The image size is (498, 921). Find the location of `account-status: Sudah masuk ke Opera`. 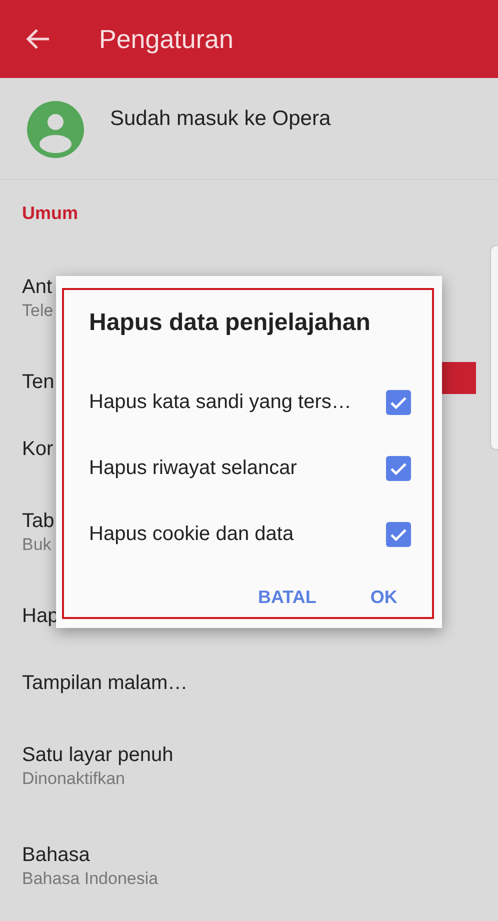

account-status: Sudah masuk ke Opera is located at coordinates (220, 118).